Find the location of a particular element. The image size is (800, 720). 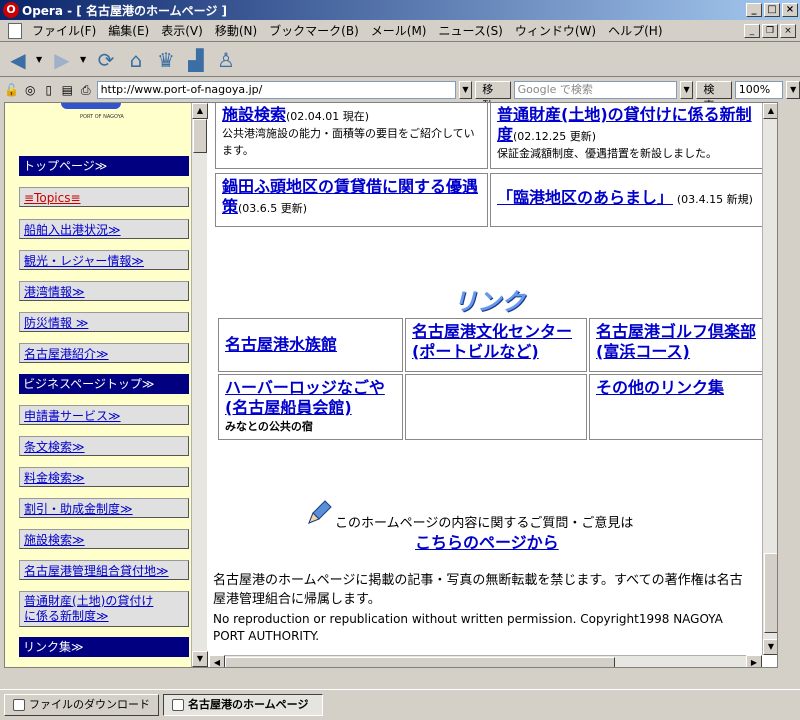

home-icon: ⌂ is located at coordinates (136, 60).